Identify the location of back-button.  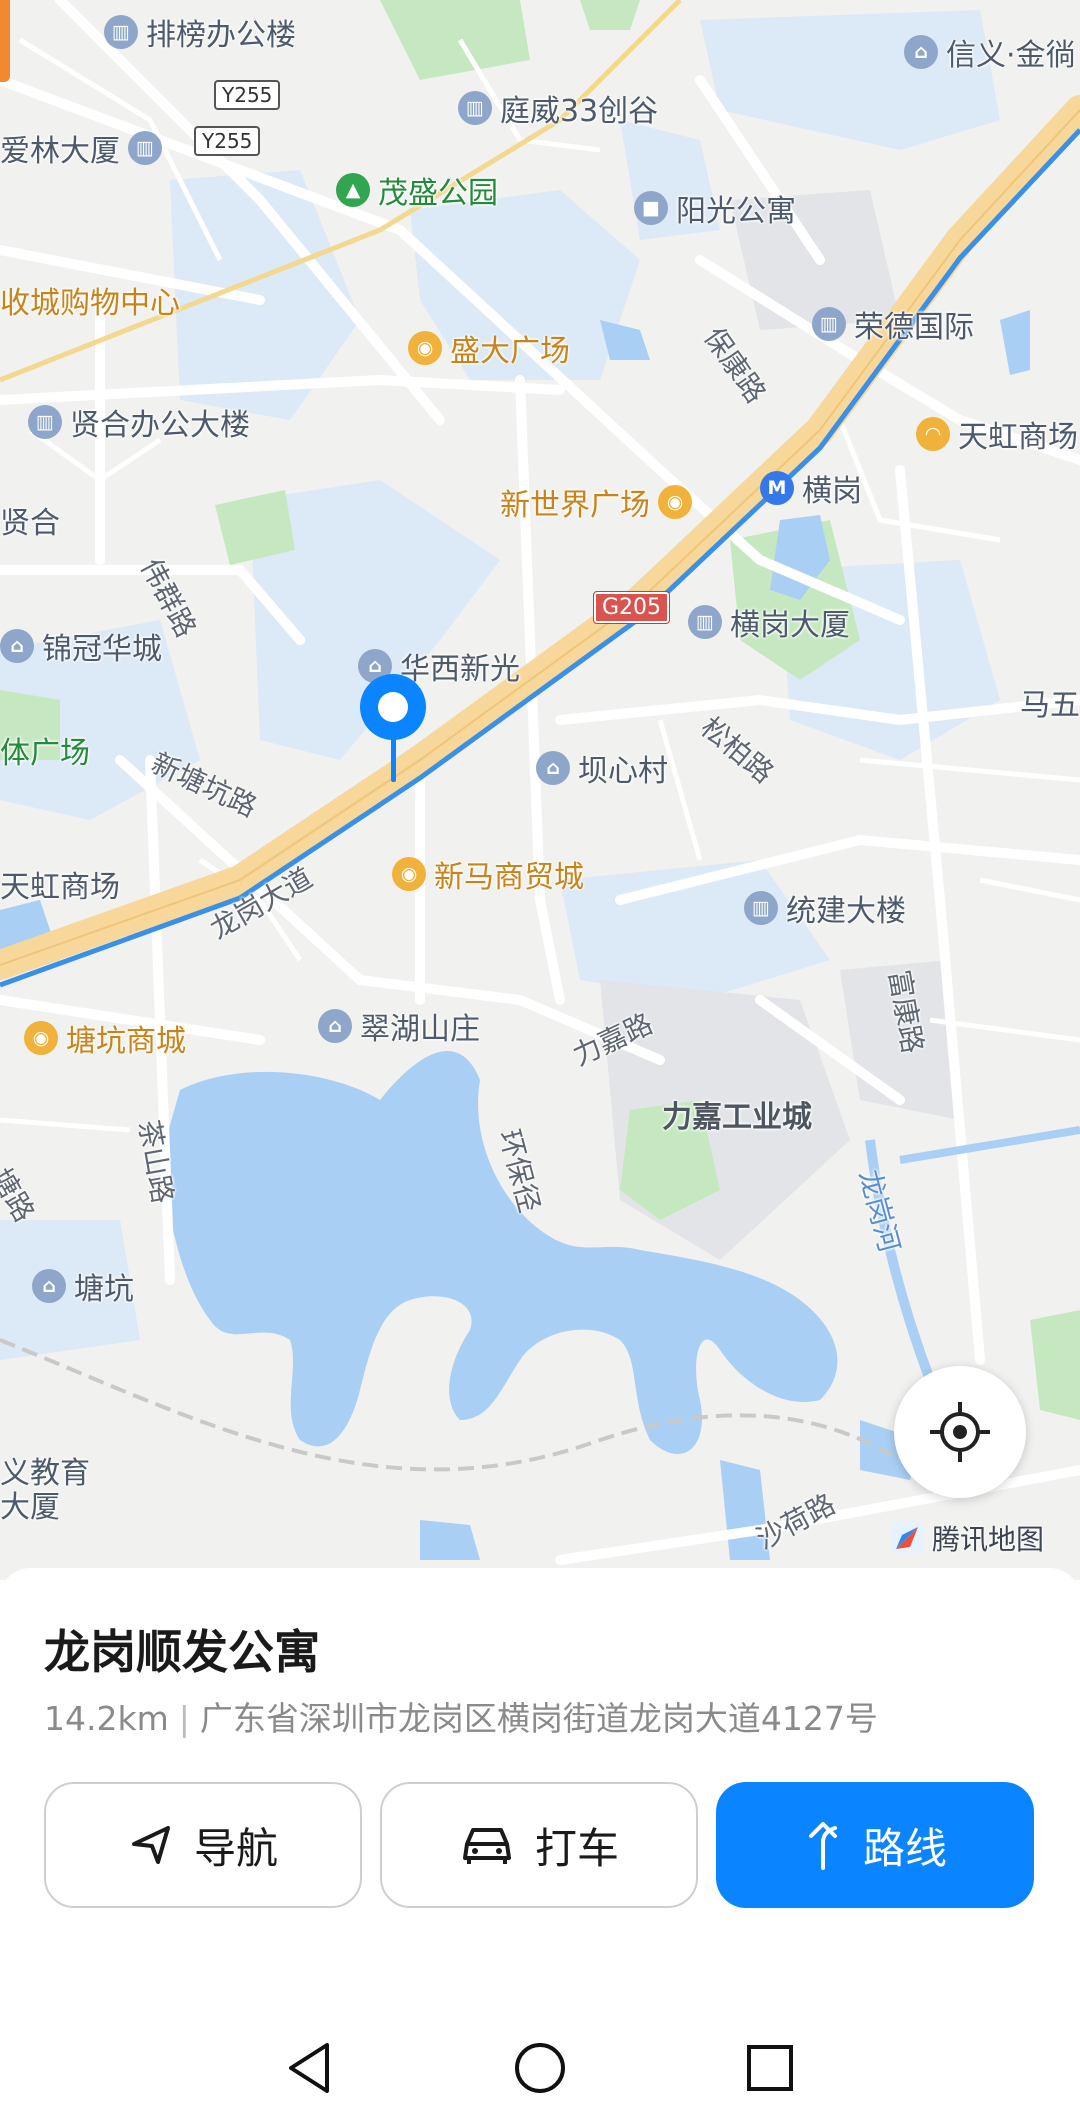
(310, 2068).